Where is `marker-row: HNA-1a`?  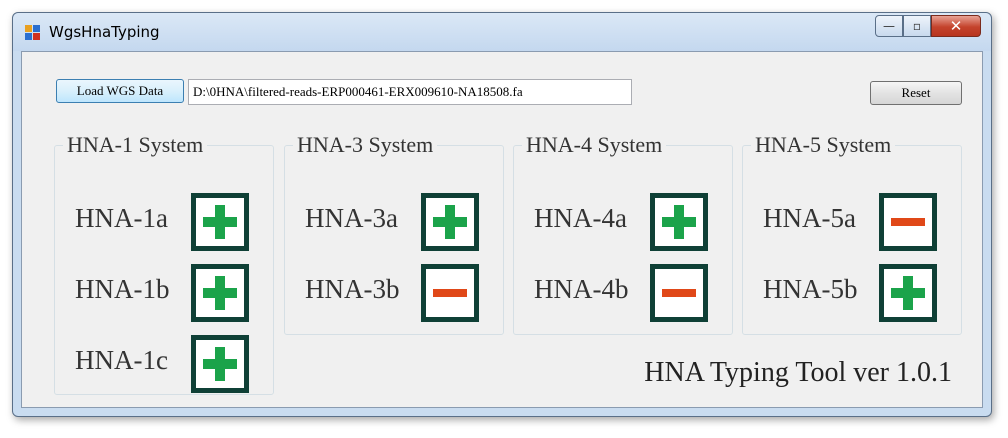
marker-row: HNA-1a is located at coordinates (164, 223).